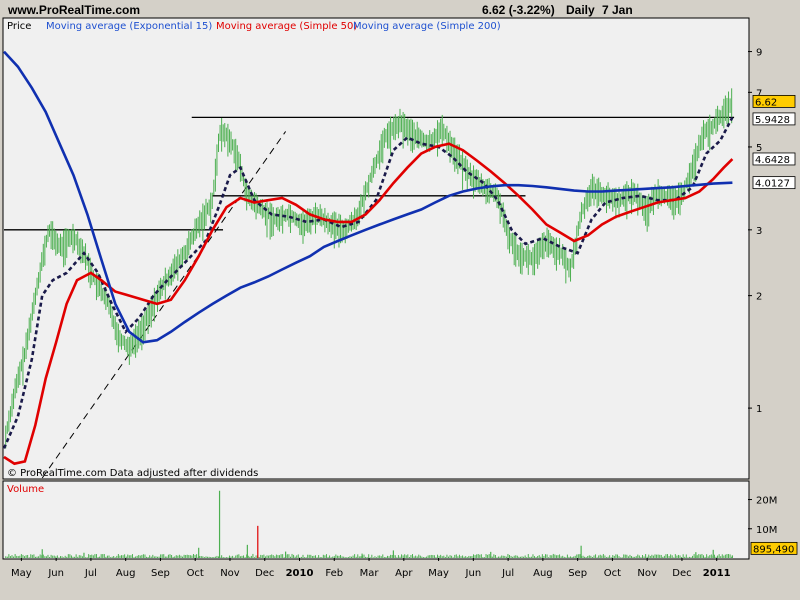 This screenshot has height=600, width=800. What do you see at coordinates (759, 297) in the screenshot?
I see `y-tick-label: 2` at bounding box center [759, 297].